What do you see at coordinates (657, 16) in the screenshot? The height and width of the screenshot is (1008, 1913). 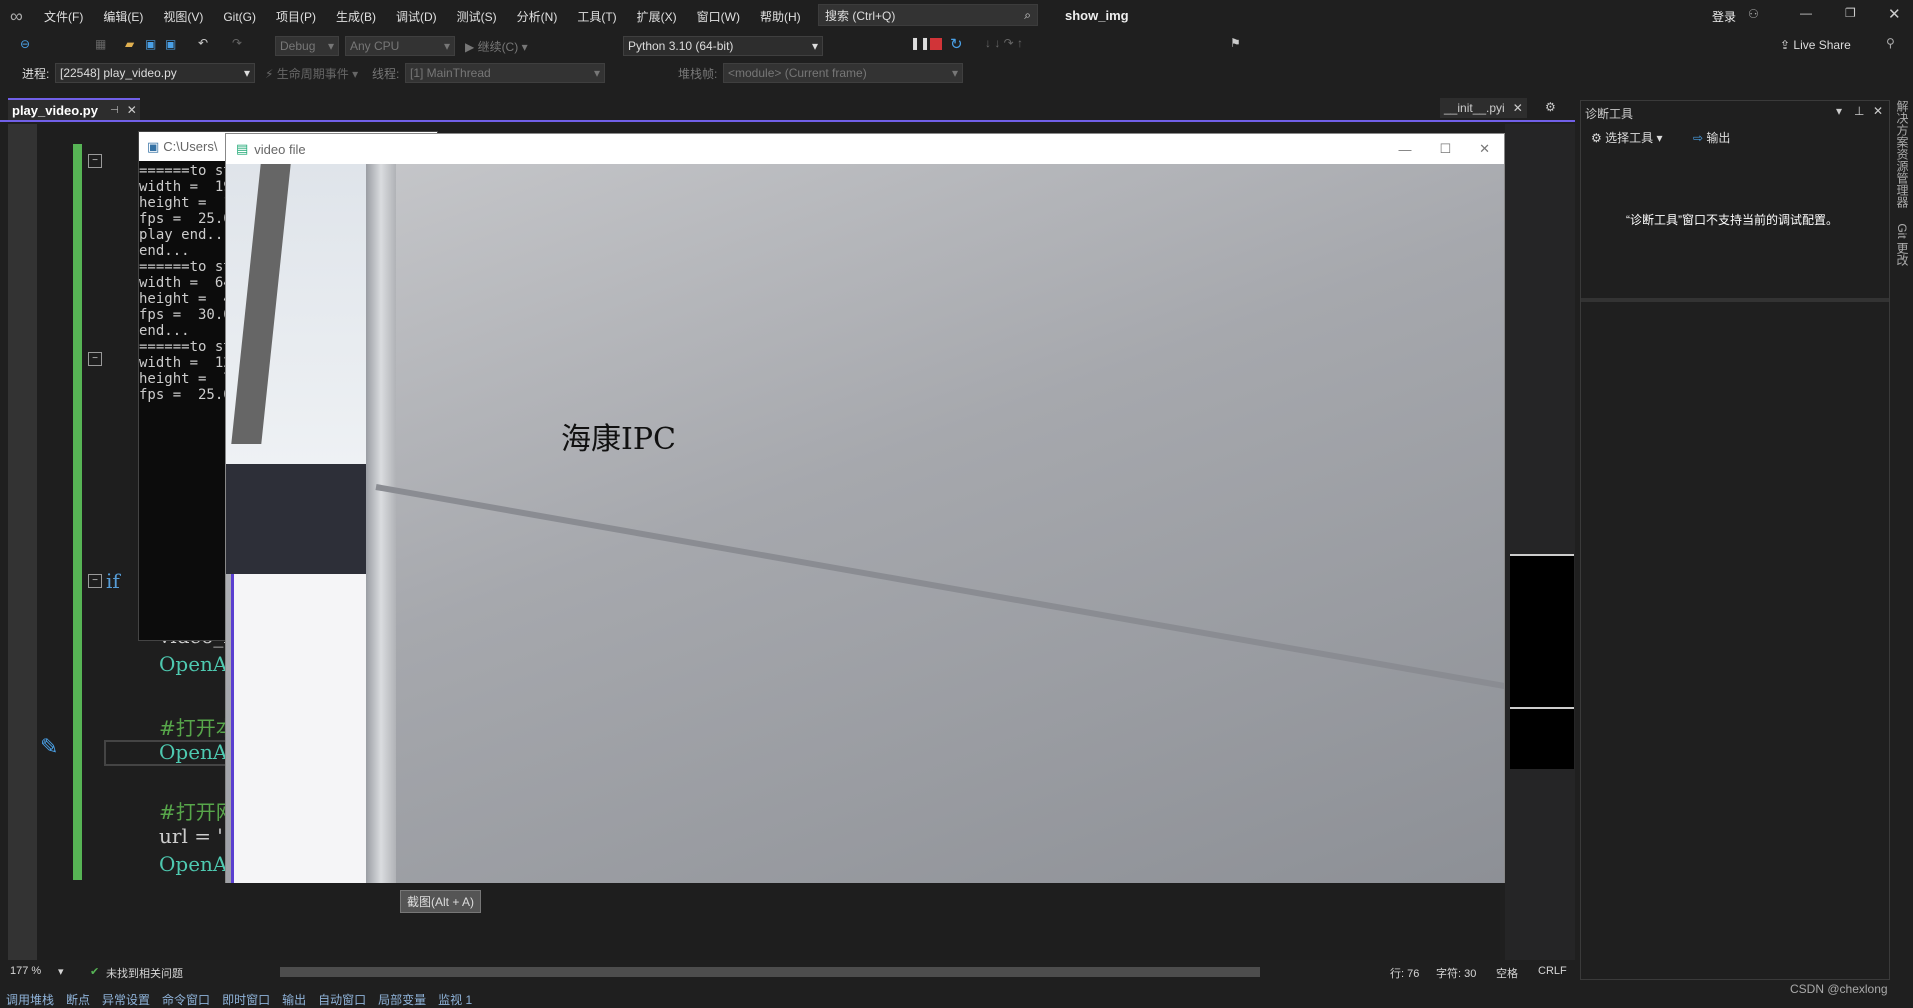 I see `menu-extensions: 扩展(X)` at bounding box center [657, 16].